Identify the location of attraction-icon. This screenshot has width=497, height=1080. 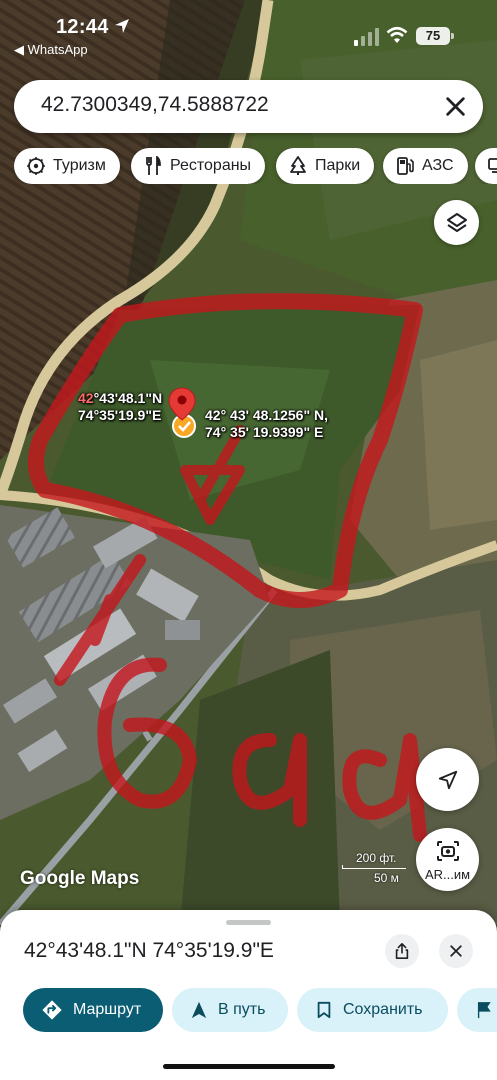
(36, 166).